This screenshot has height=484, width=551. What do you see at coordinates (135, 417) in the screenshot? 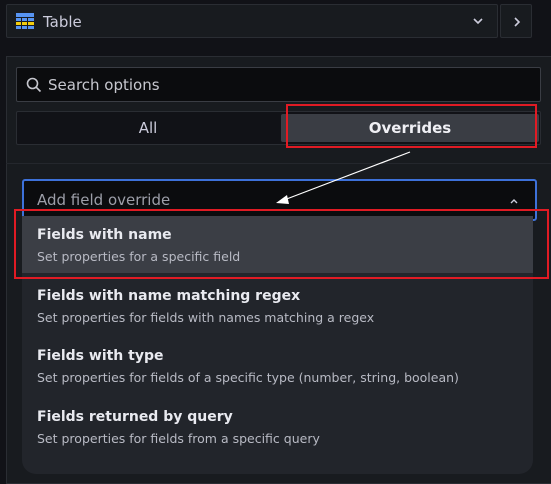
I see `menu-item-title: Fields returned by query` at bounding box center [135, 417].